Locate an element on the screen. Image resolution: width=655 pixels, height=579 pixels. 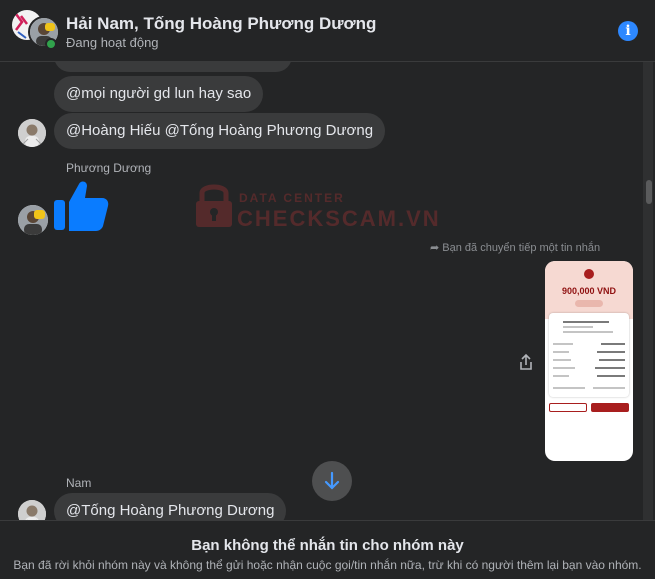
forward-icon: ➦ is located at coordinates (436, 248).